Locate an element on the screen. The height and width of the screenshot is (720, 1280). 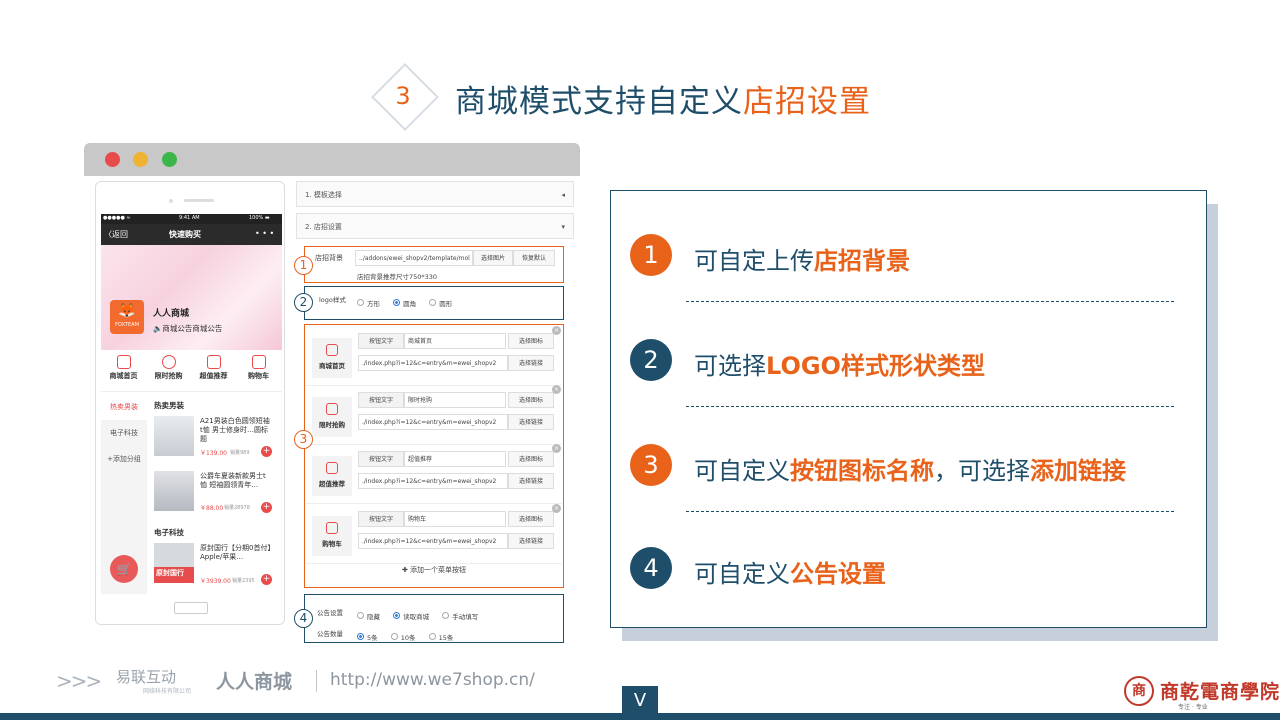
chevron-down-icon: V is located at coordinates (640, 703).